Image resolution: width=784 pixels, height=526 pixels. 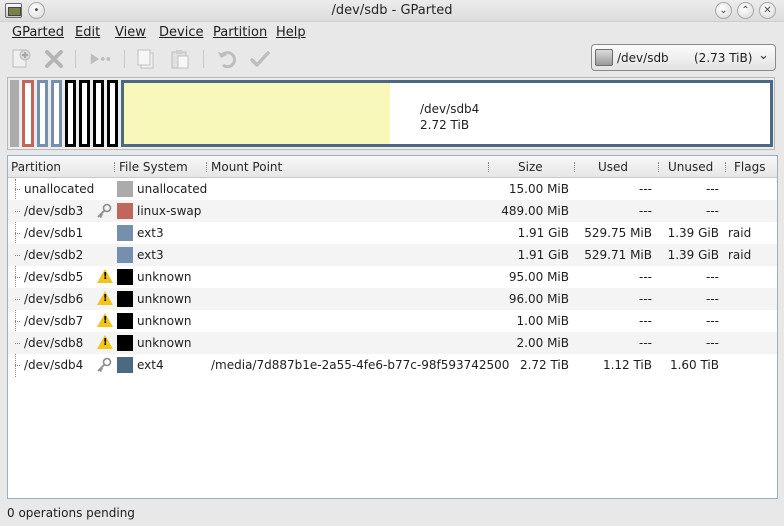 I want to click on diskmap-sdb2, so click(x=56, y=113).